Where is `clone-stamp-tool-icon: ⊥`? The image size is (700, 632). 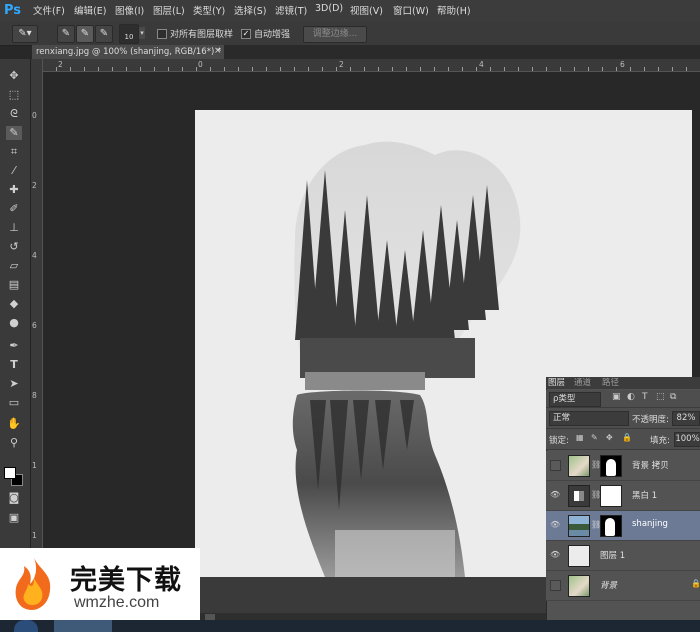
clone-stamp-tool-icon: ⊥ is located at coordinates (14, 228).